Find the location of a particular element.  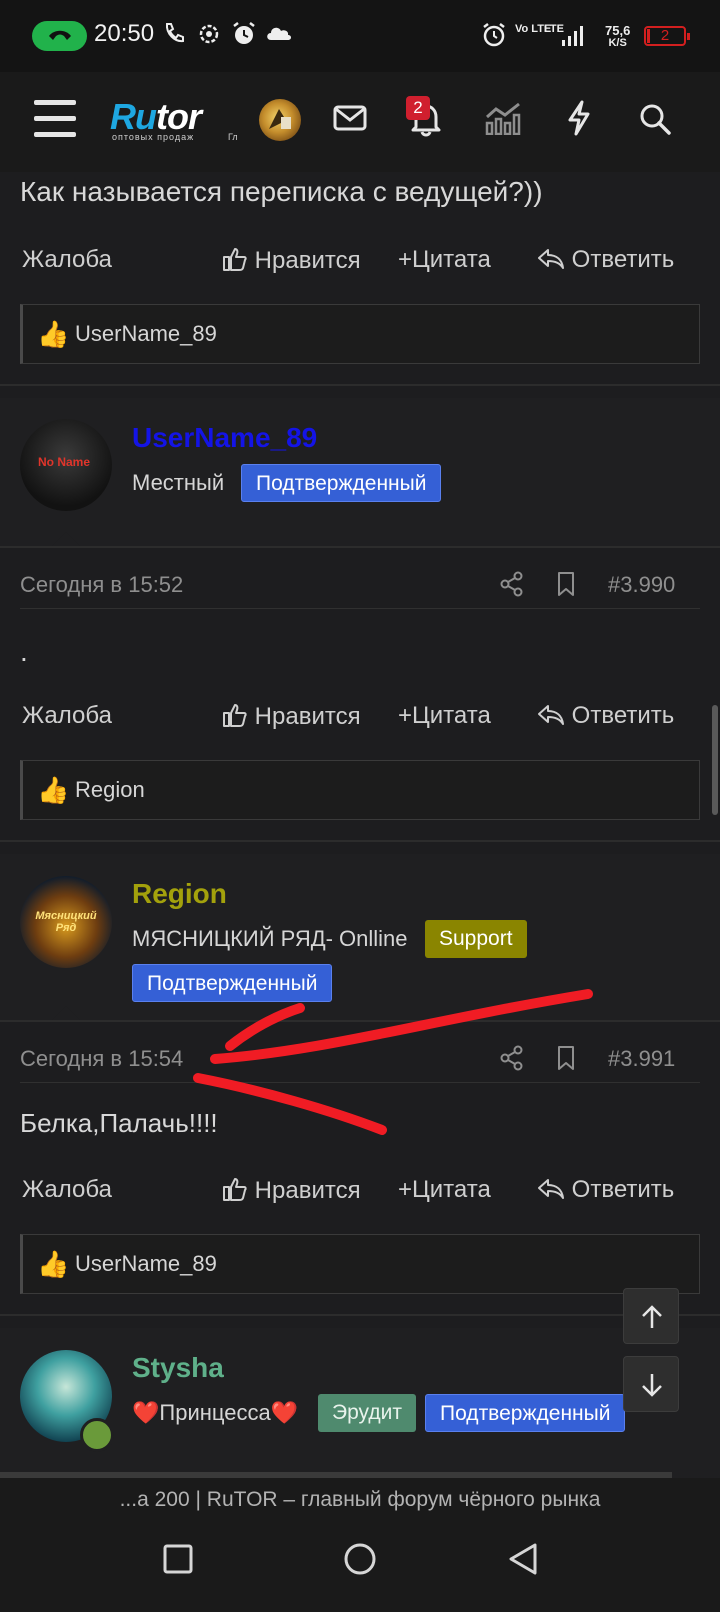

avatar-caption: Мясницкий Ряд is located at coordinates (66, 922).